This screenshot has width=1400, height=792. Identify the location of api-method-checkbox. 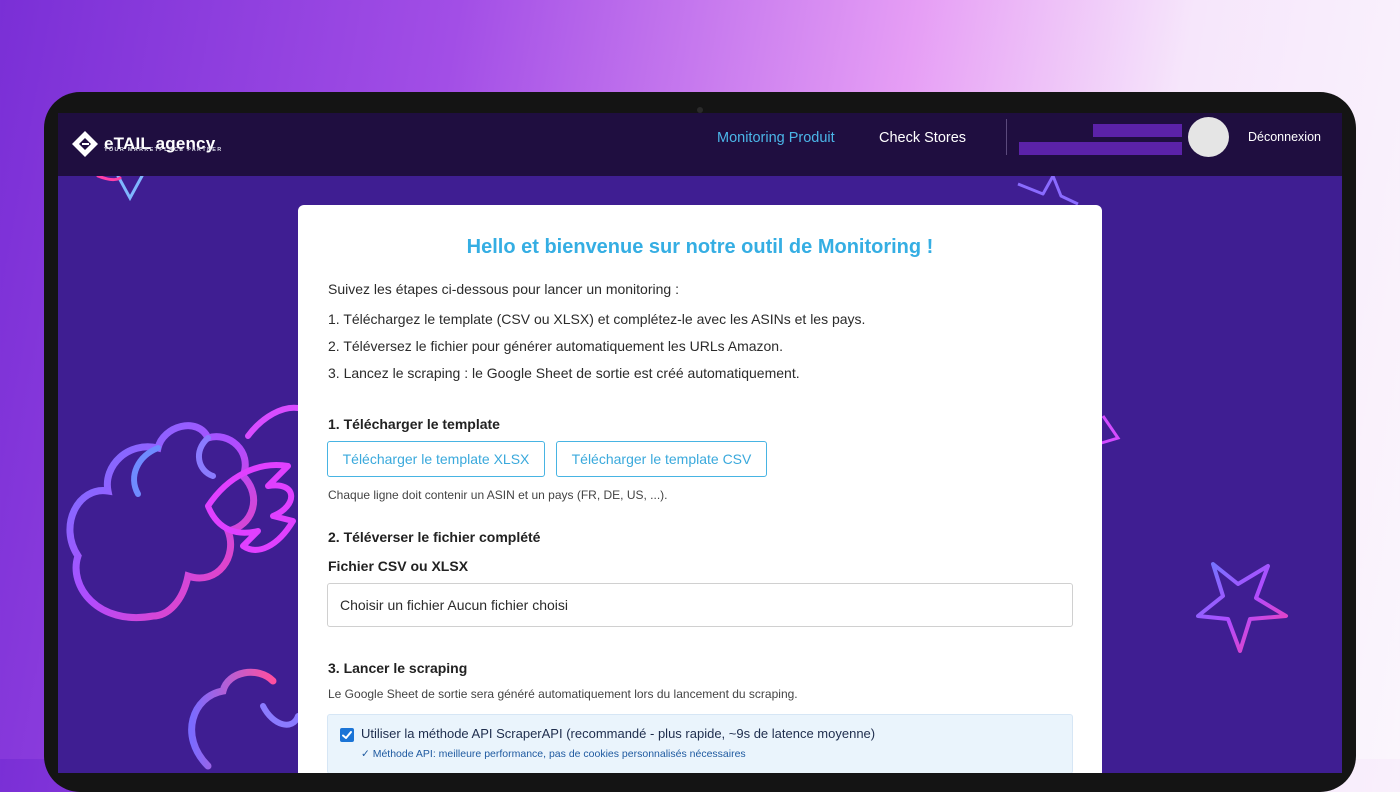
(347, 735).